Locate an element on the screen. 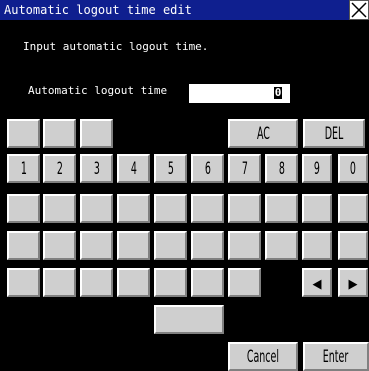 This screenshot has height=371, width=369. cursor-left-button: ◀ is located at coordinates (317, 282).